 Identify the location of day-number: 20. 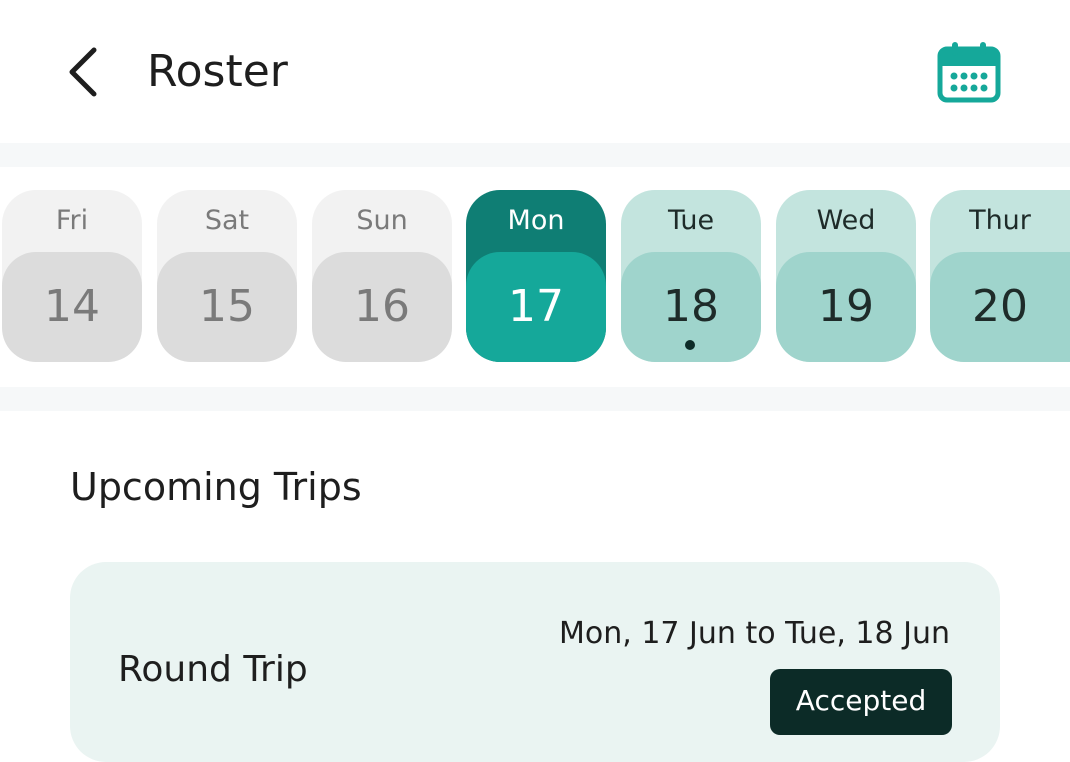
(1000, 307).